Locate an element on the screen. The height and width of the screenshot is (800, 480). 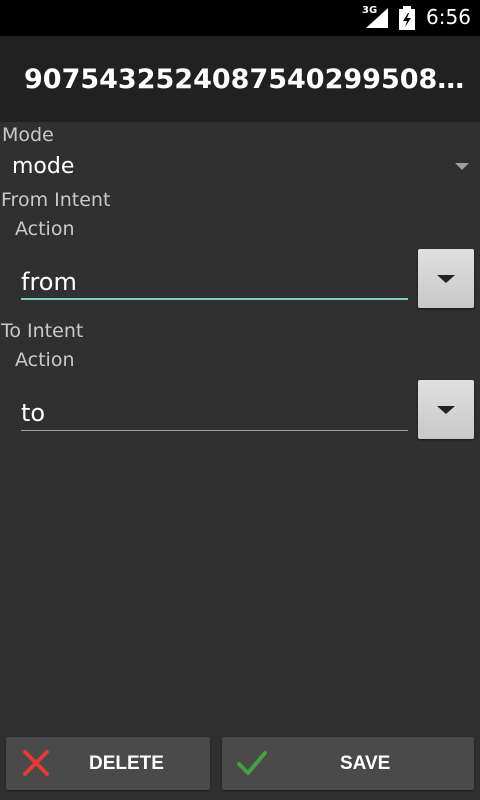
from-action-input: from is located at coordinates (214, 278).